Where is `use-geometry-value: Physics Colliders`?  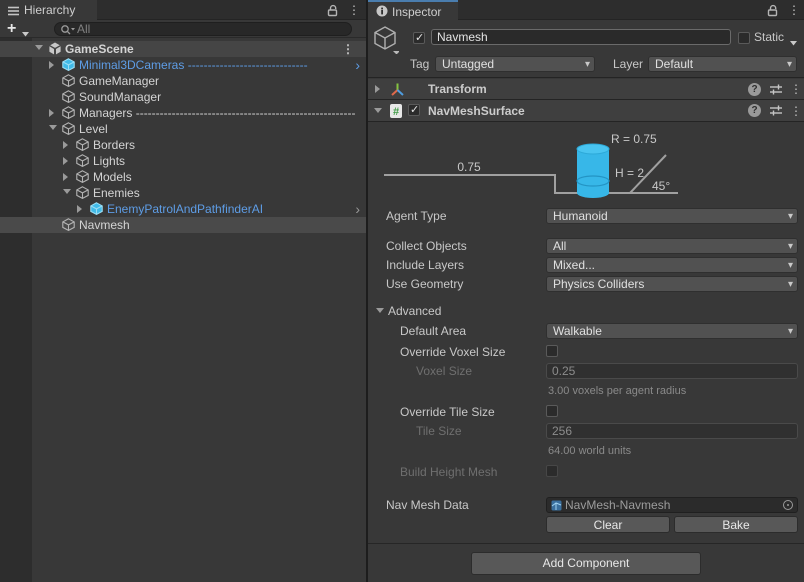
use-geometry-value: Physics Colliders is located at coordinates (599, 284).